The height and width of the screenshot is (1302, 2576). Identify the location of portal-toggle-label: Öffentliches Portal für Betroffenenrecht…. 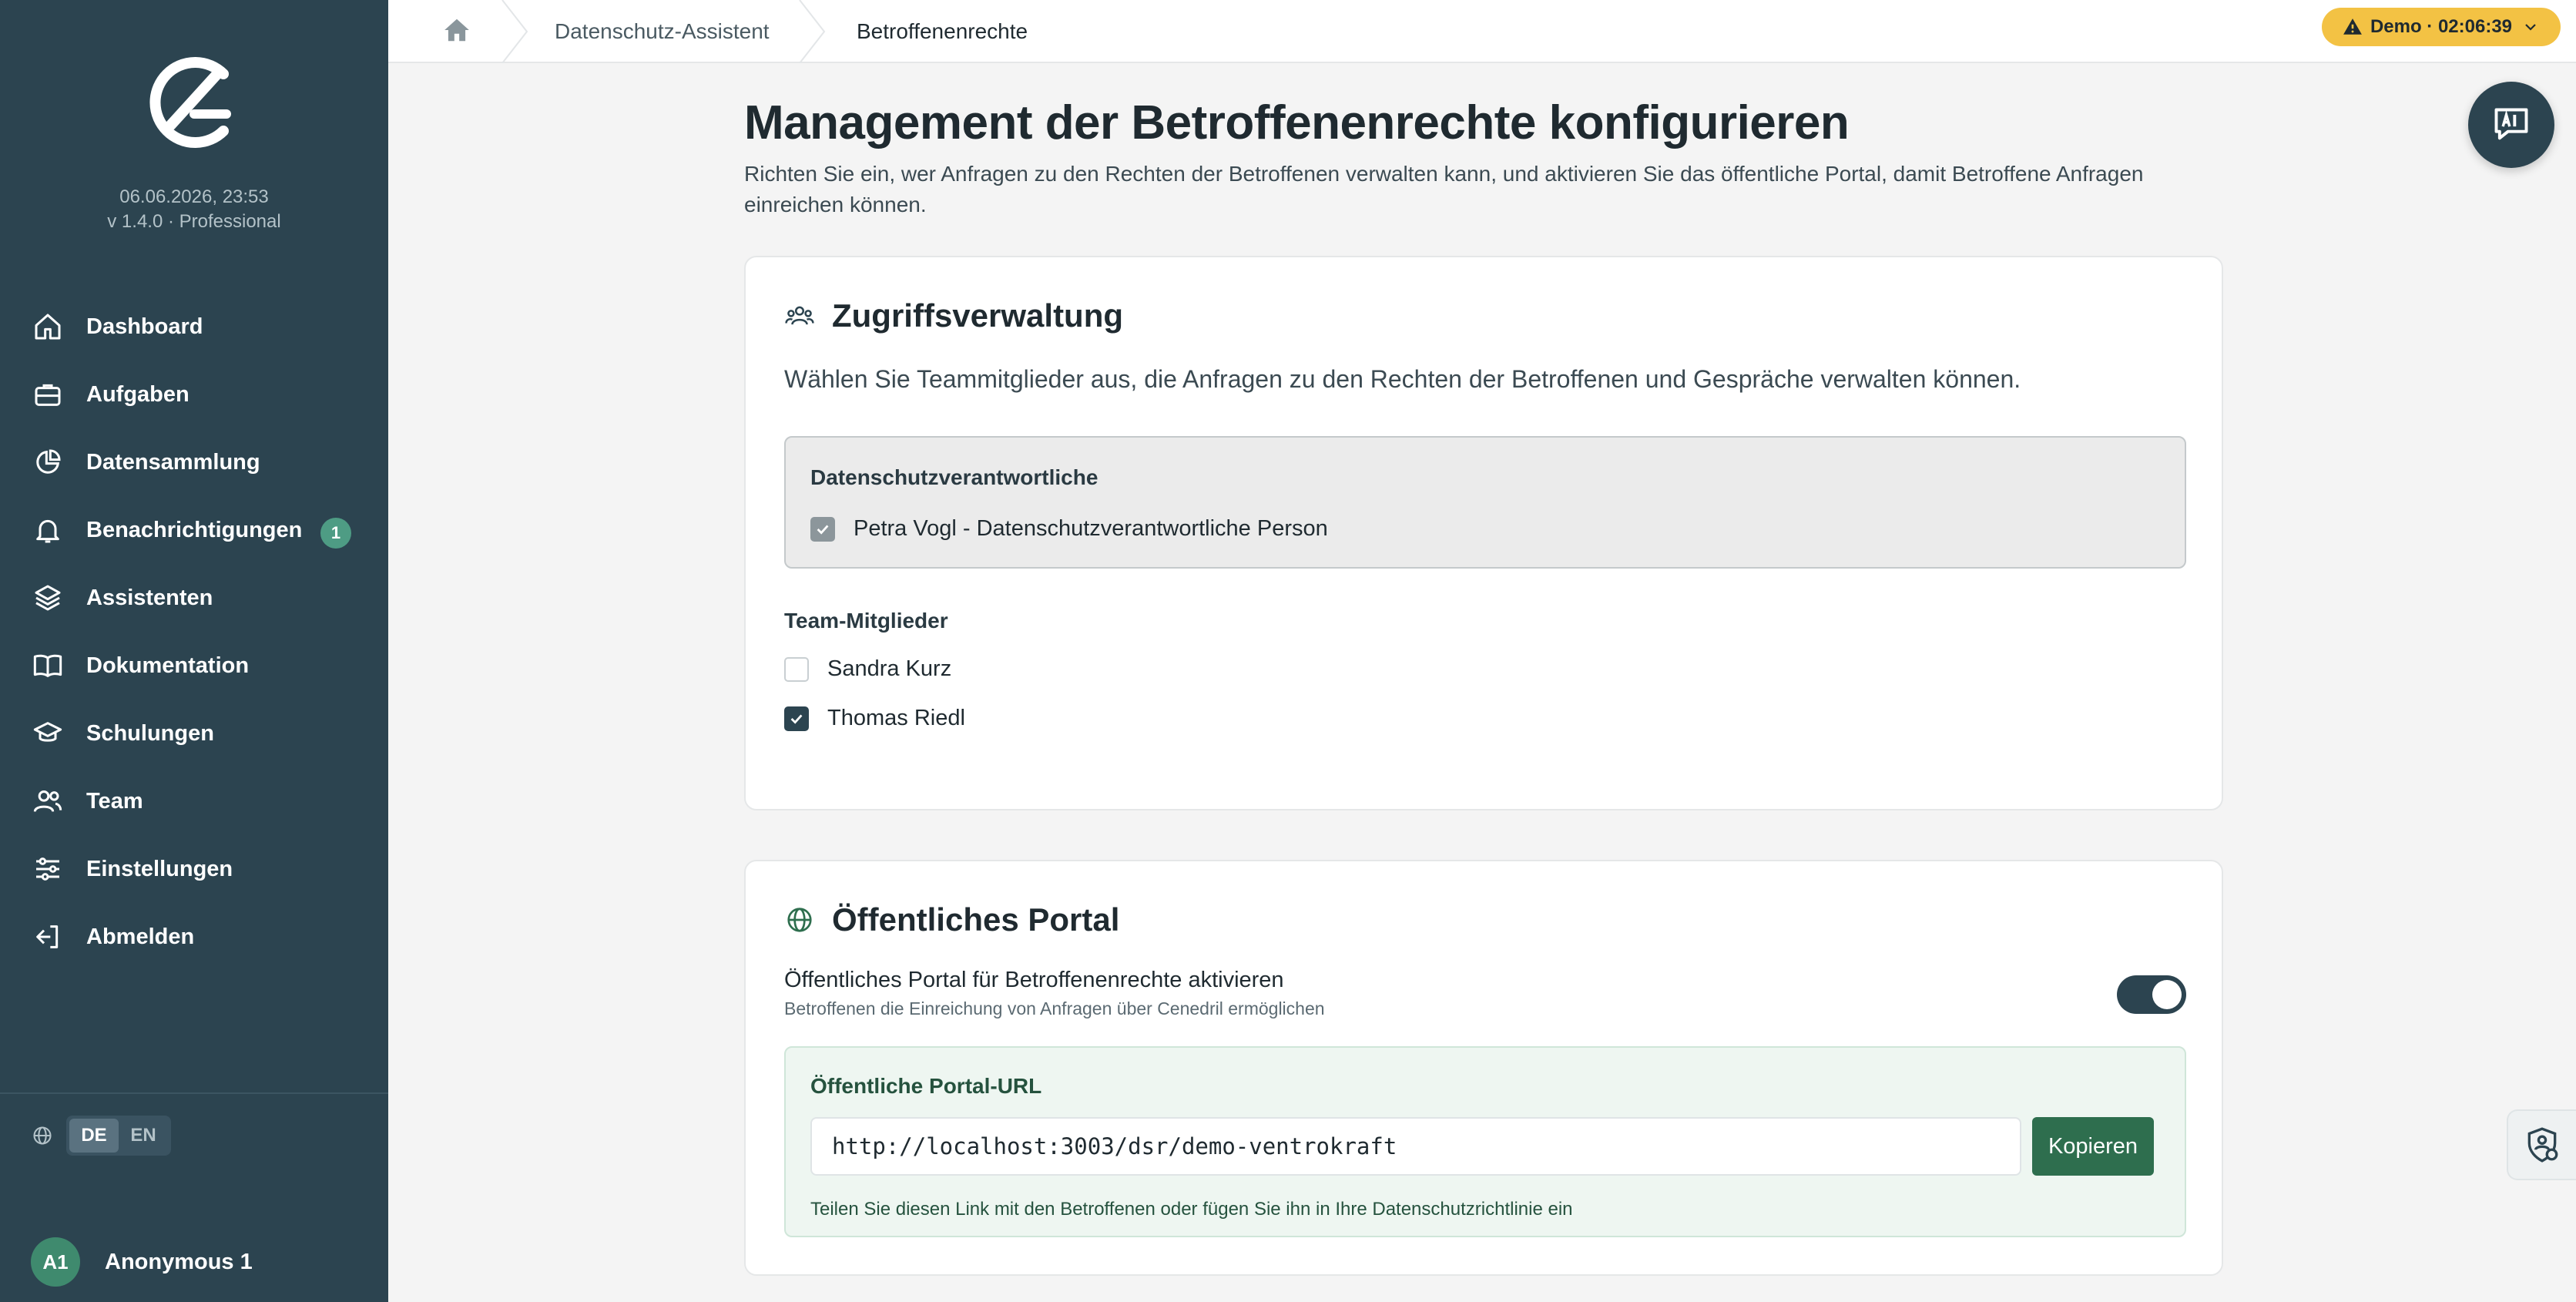
(1034, 980).